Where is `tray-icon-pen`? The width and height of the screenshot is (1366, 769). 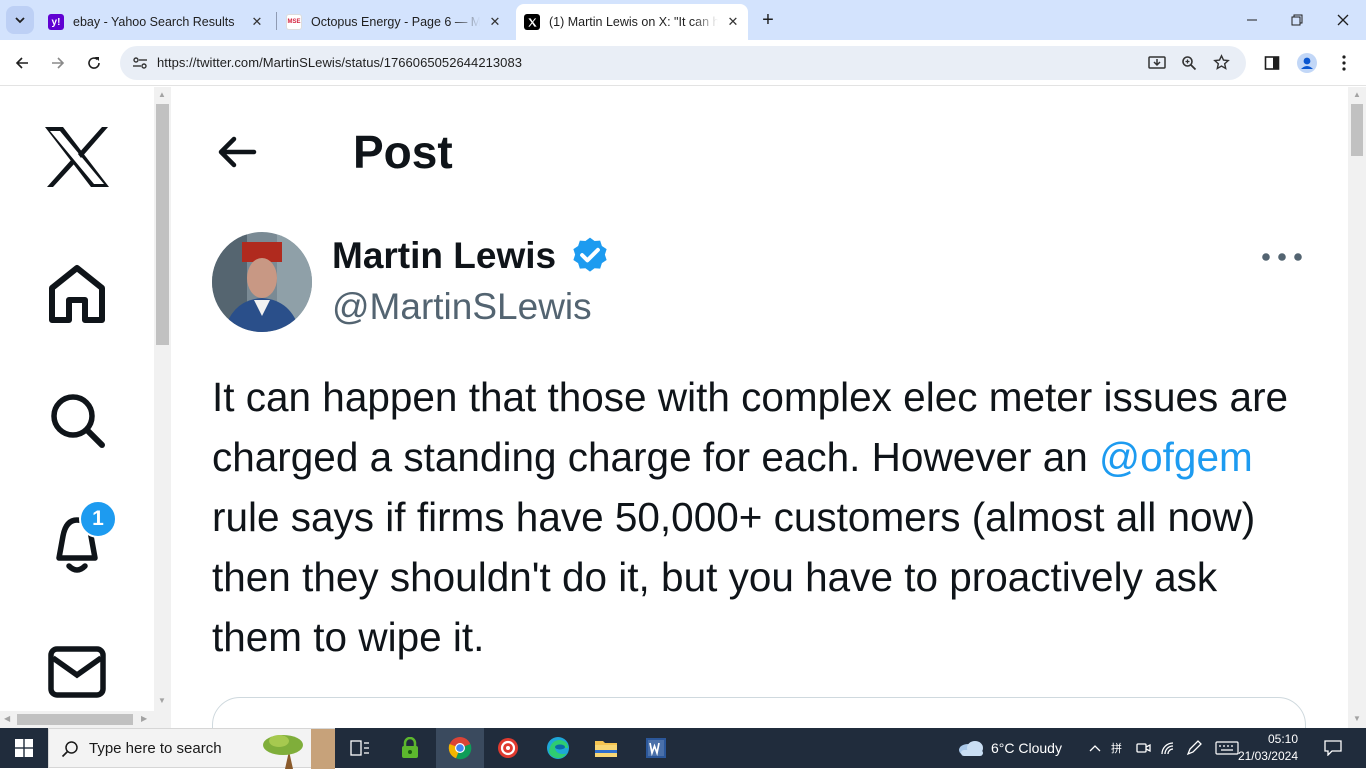 tray-icon-pen is located at coordinates (1194, 748).